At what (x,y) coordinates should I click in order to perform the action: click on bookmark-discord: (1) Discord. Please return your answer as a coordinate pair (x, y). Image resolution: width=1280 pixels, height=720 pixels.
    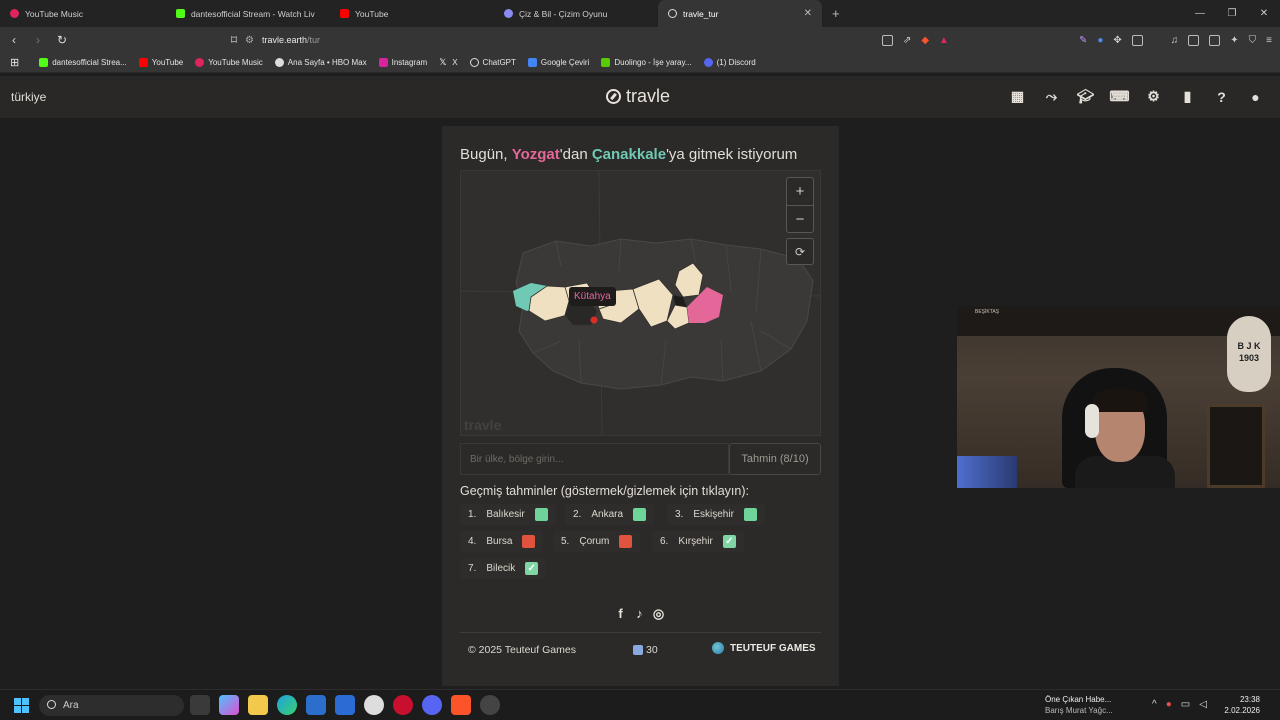
    Looking at the image, I should click on (730, 62).